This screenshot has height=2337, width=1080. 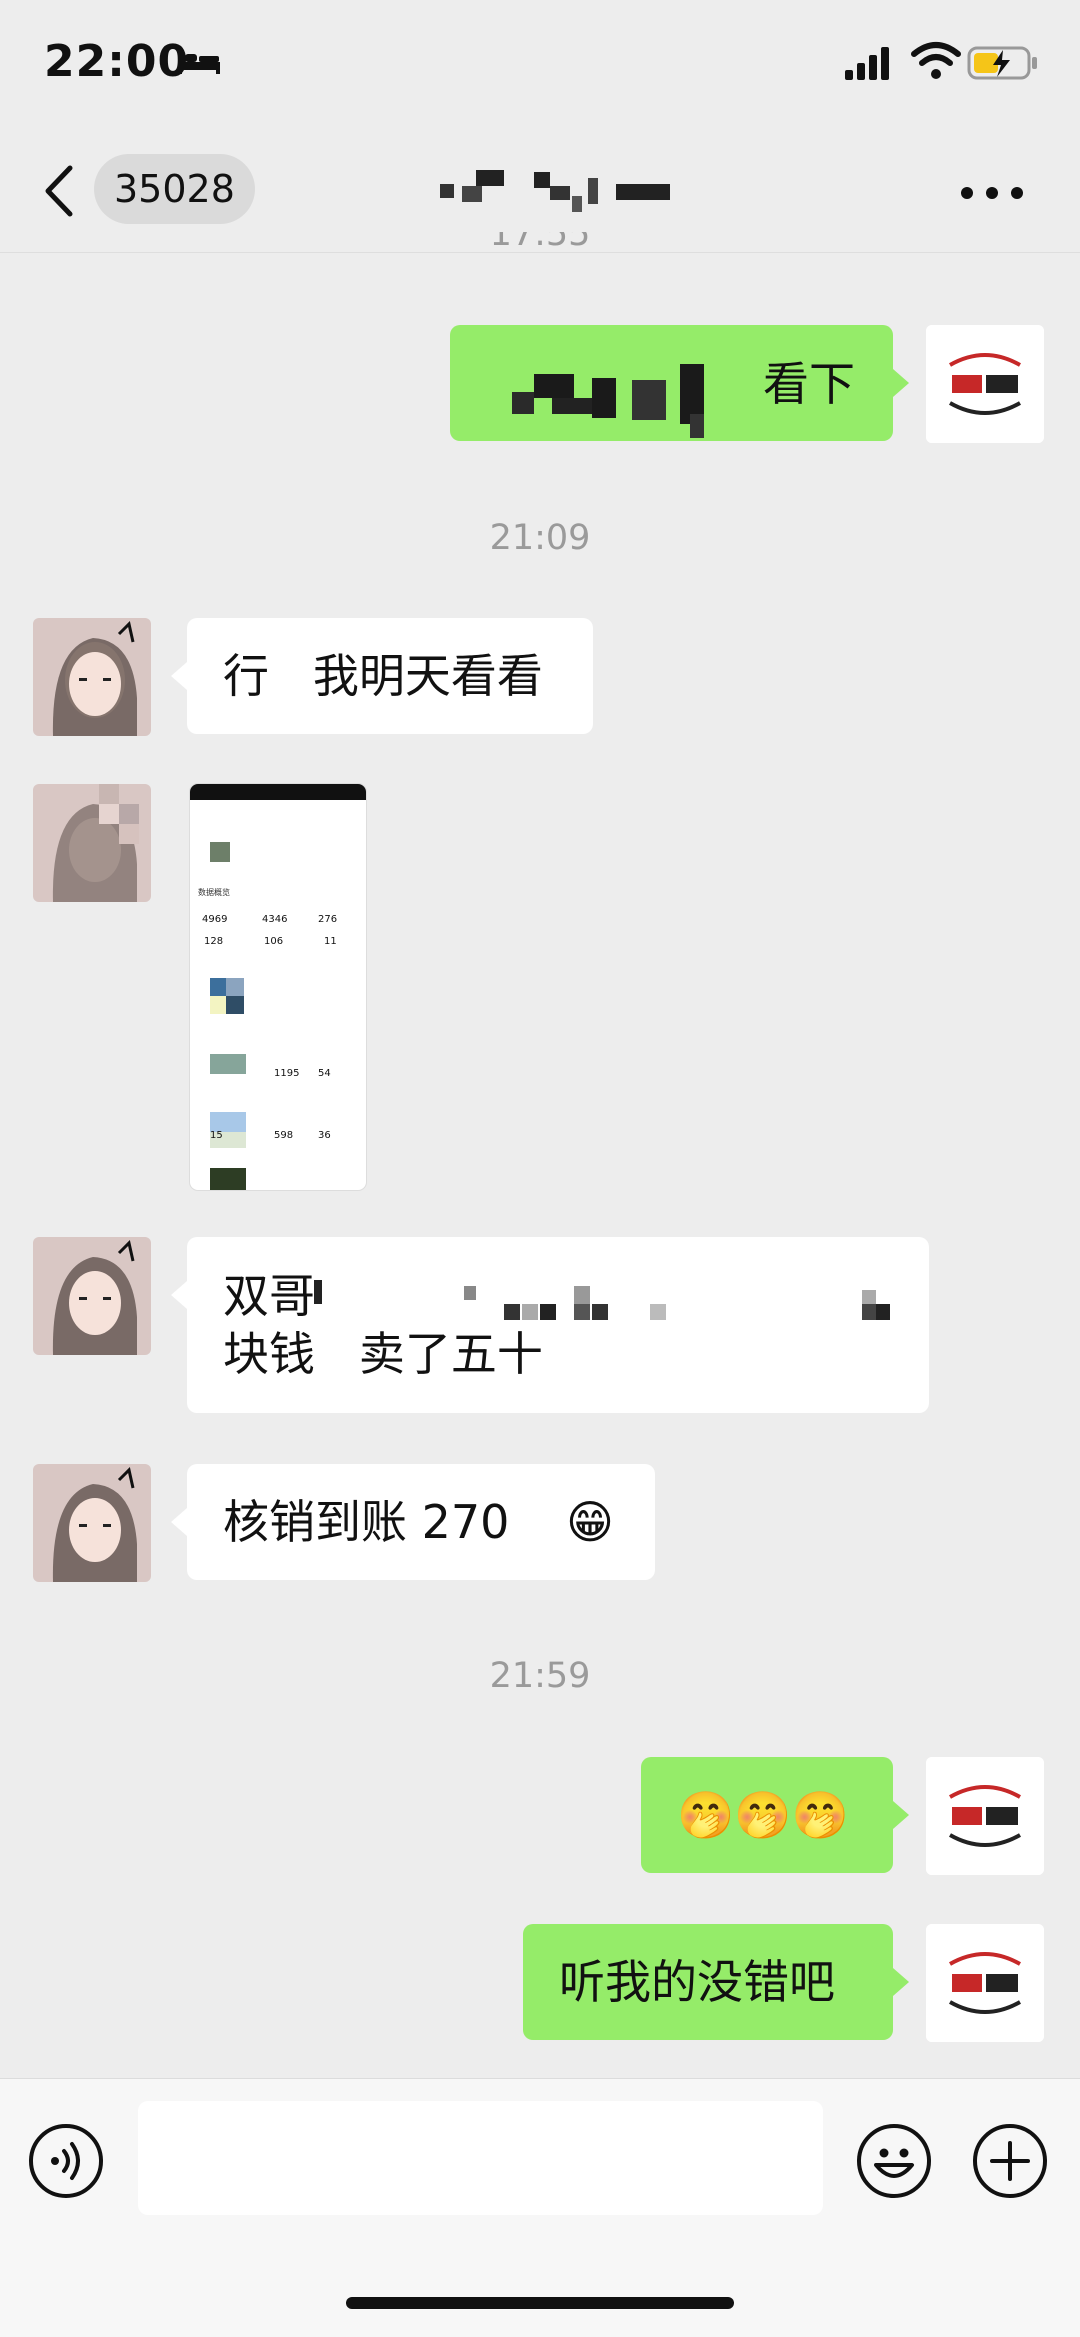 I want to click on thumb-value: 1195, so click(x=287, y=1073).